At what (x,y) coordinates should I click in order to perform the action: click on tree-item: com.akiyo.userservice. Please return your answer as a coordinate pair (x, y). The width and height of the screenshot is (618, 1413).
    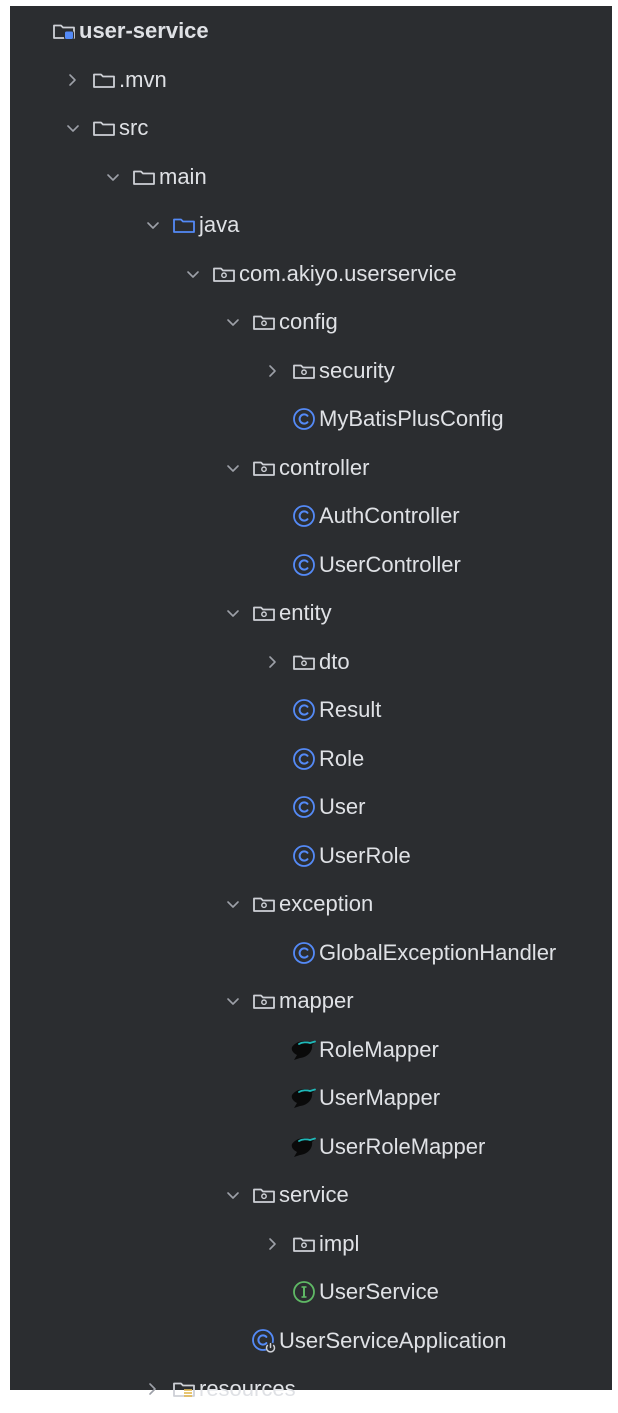
    Looking at the image, I should click on (311, 274).